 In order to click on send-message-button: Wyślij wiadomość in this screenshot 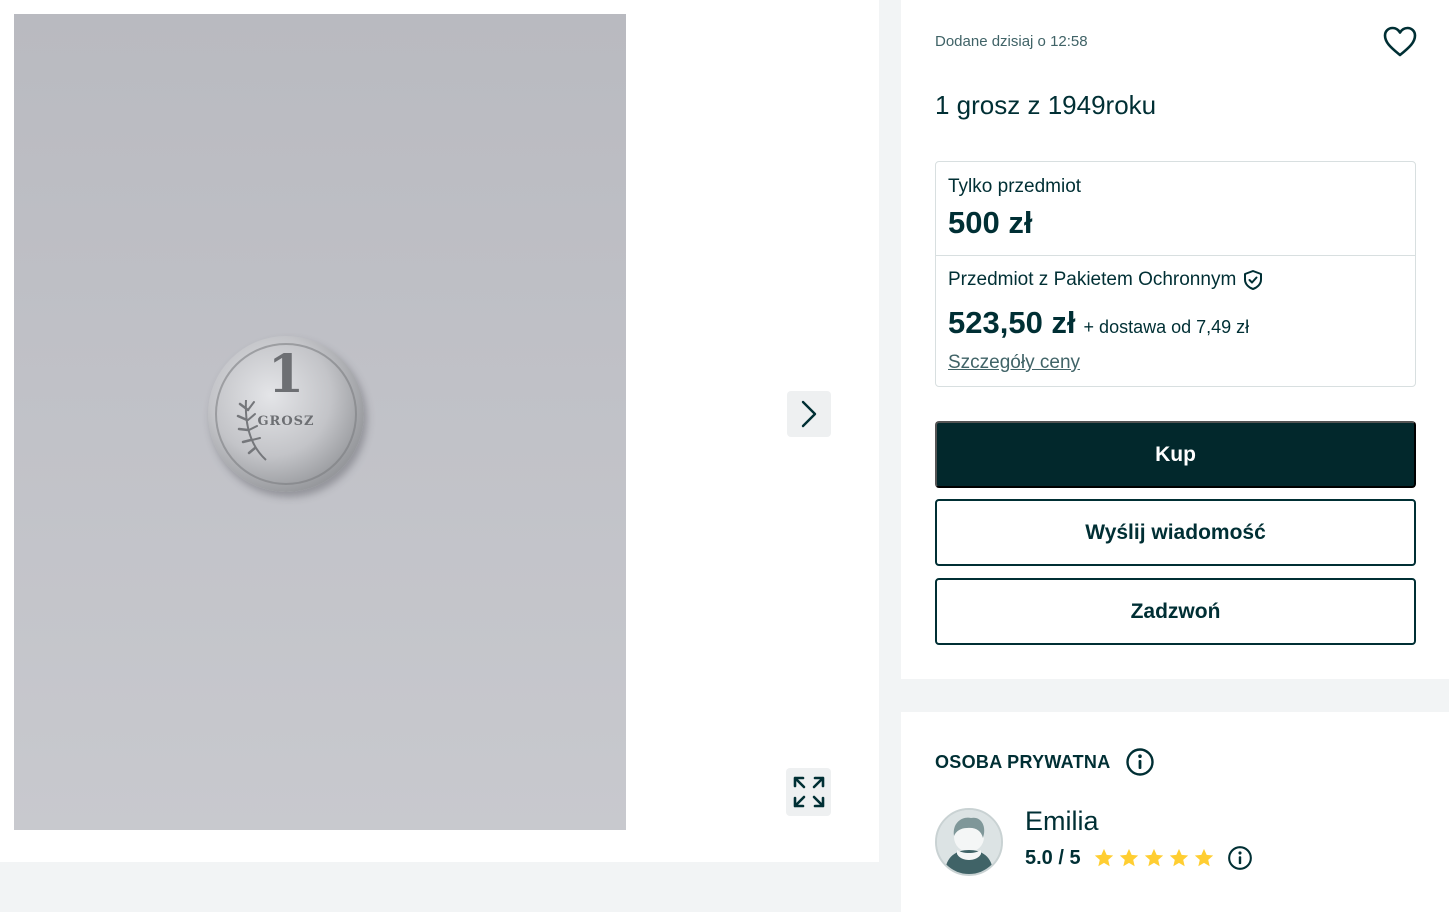, I will do `click(1175, 532)`.